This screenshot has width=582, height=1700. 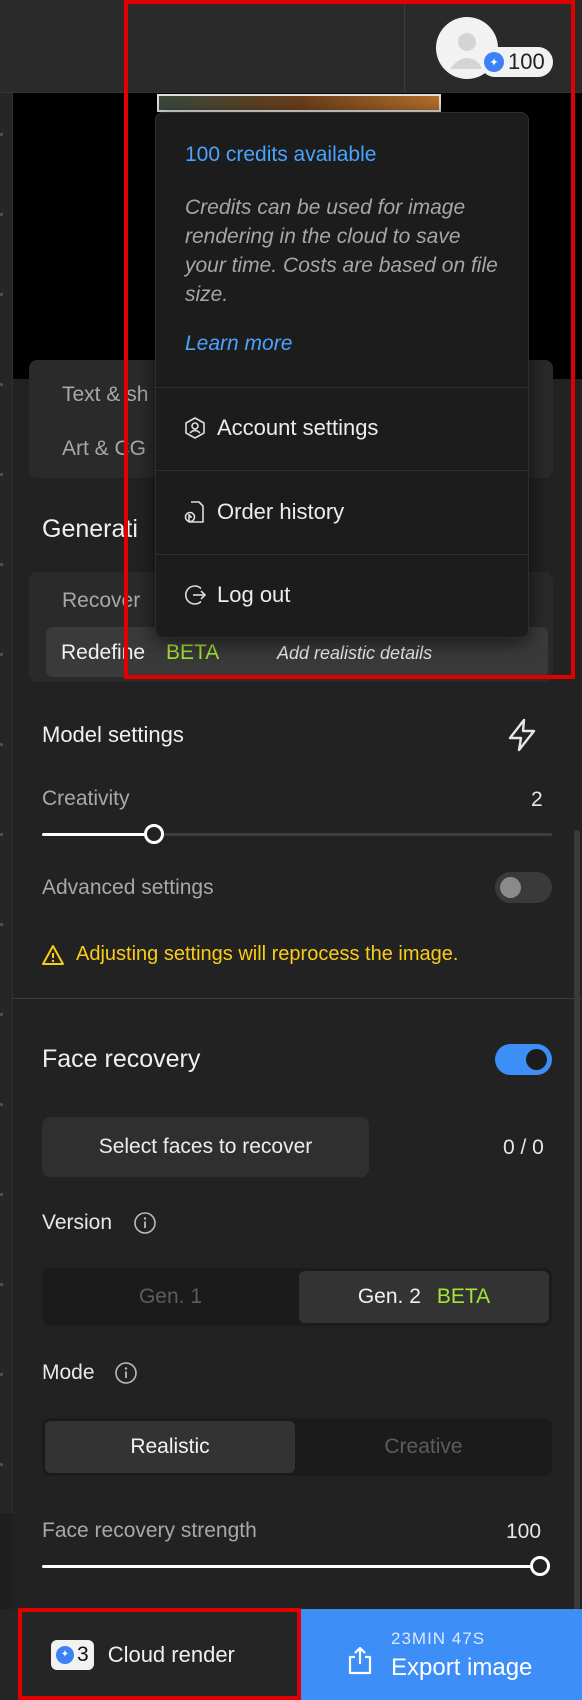 What do you see at coordinates (126, 1373) in the screenshot?
I see `mode-info-icon` at bounding box center [126, 1373].